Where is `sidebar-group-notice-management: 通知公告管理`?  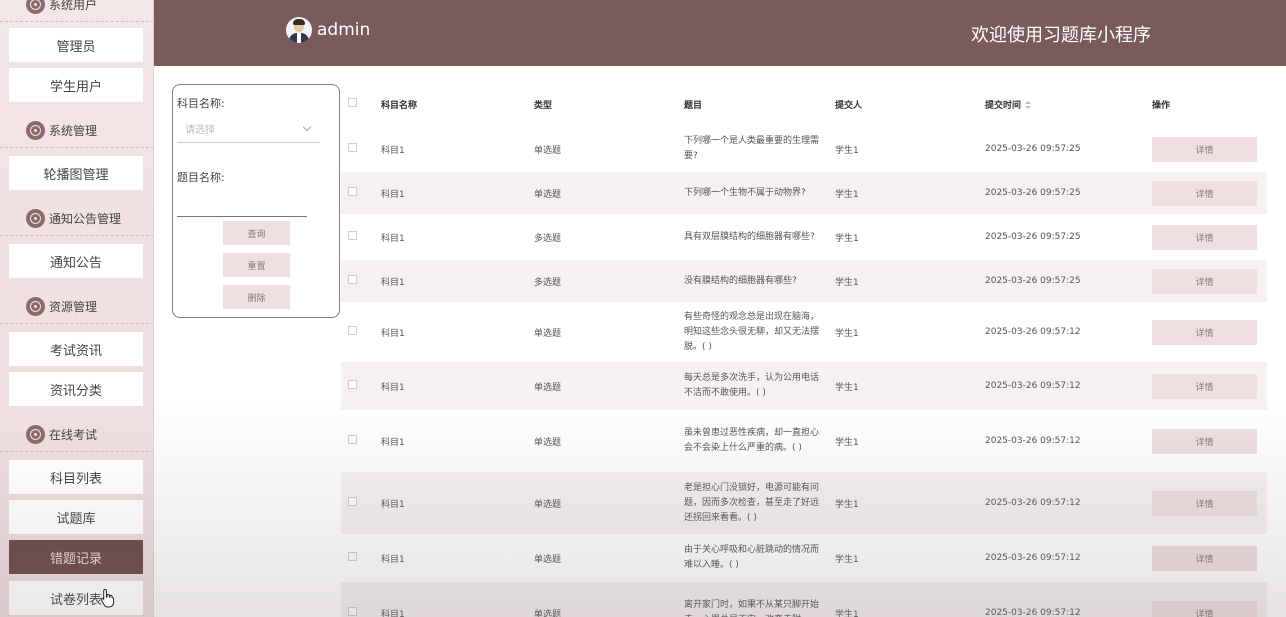
sidebar-group-notice-management: 通知公告管理 is located at coordinates (76, 219).